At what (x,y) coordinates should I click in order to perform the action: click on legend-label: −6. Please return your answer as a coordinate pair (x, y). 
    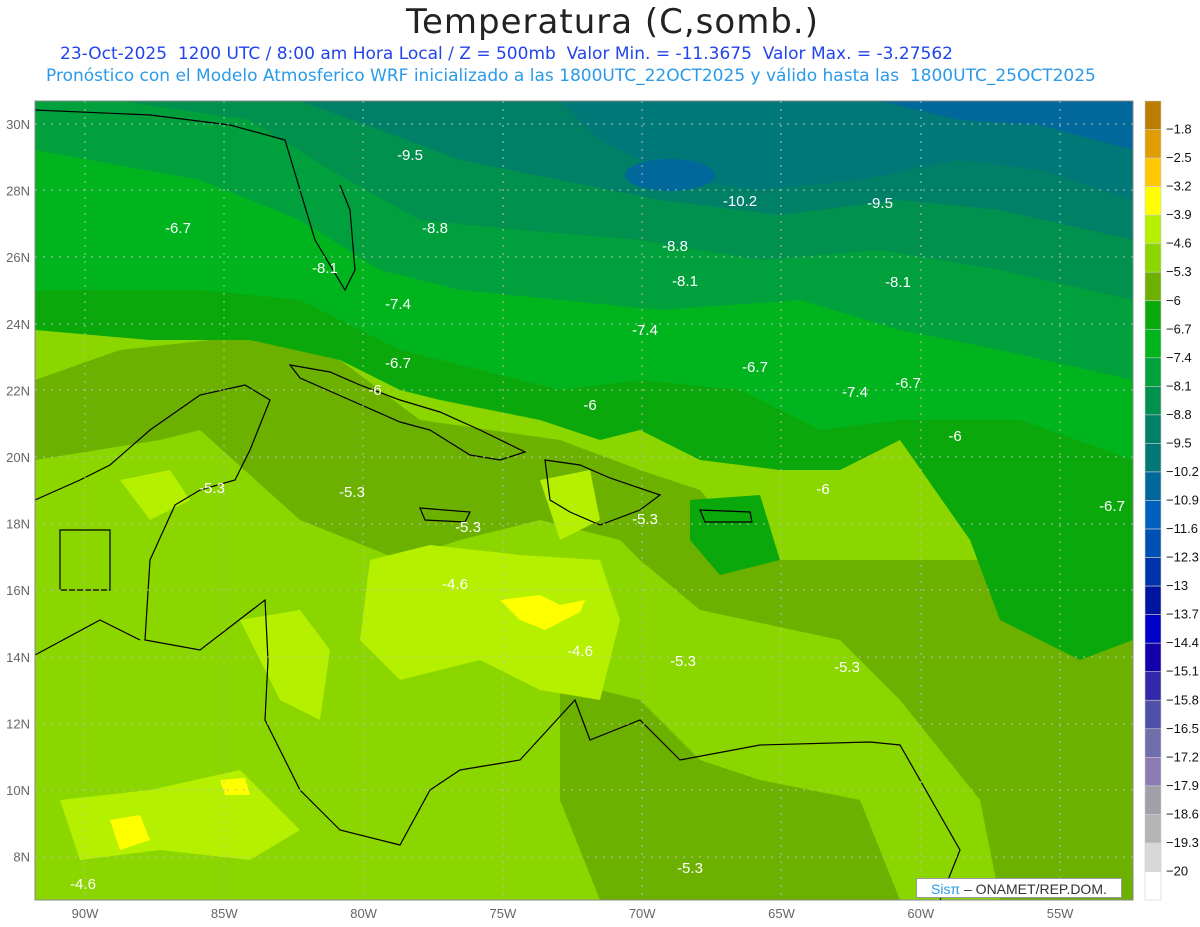
    Looking at the image, I should click on (1173, 300).